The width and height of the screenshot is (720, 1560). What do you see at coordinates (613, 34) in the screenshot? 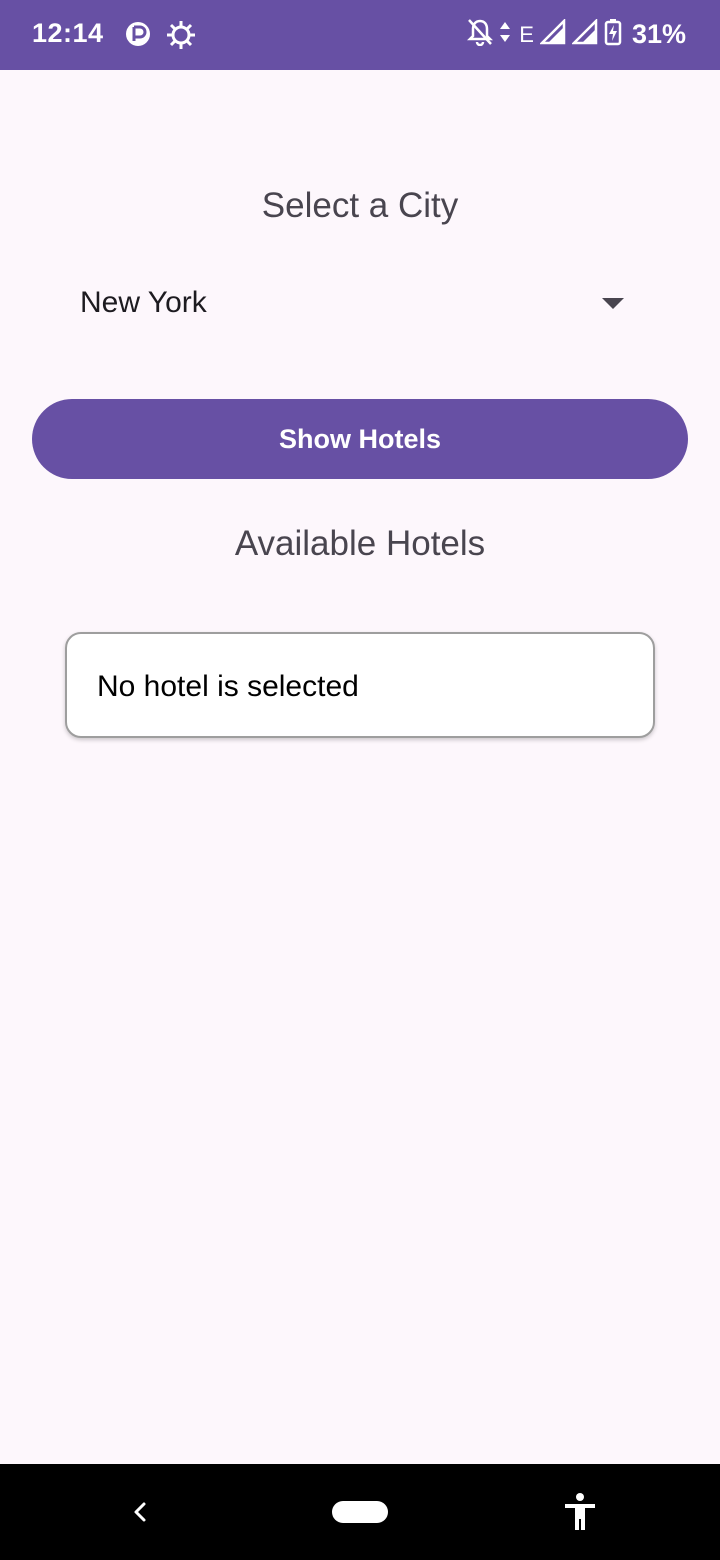
I see `battery-charging-icon` at bounding box center [613, 34].